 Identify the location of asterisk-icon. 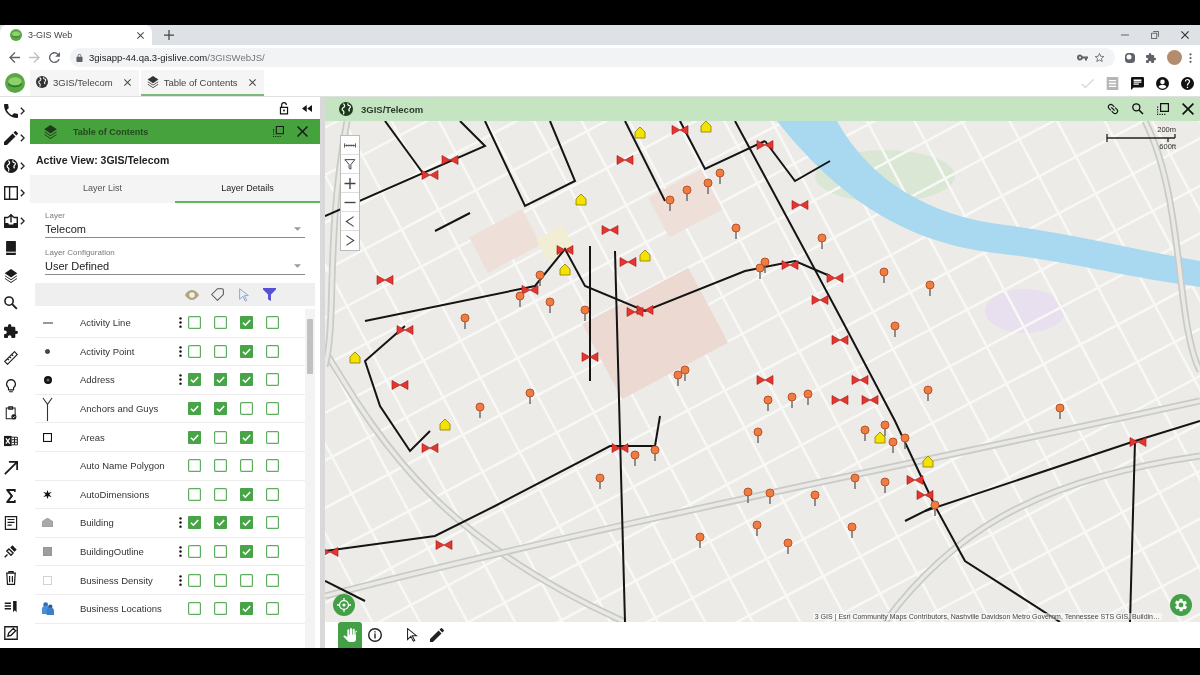
(47, 494).